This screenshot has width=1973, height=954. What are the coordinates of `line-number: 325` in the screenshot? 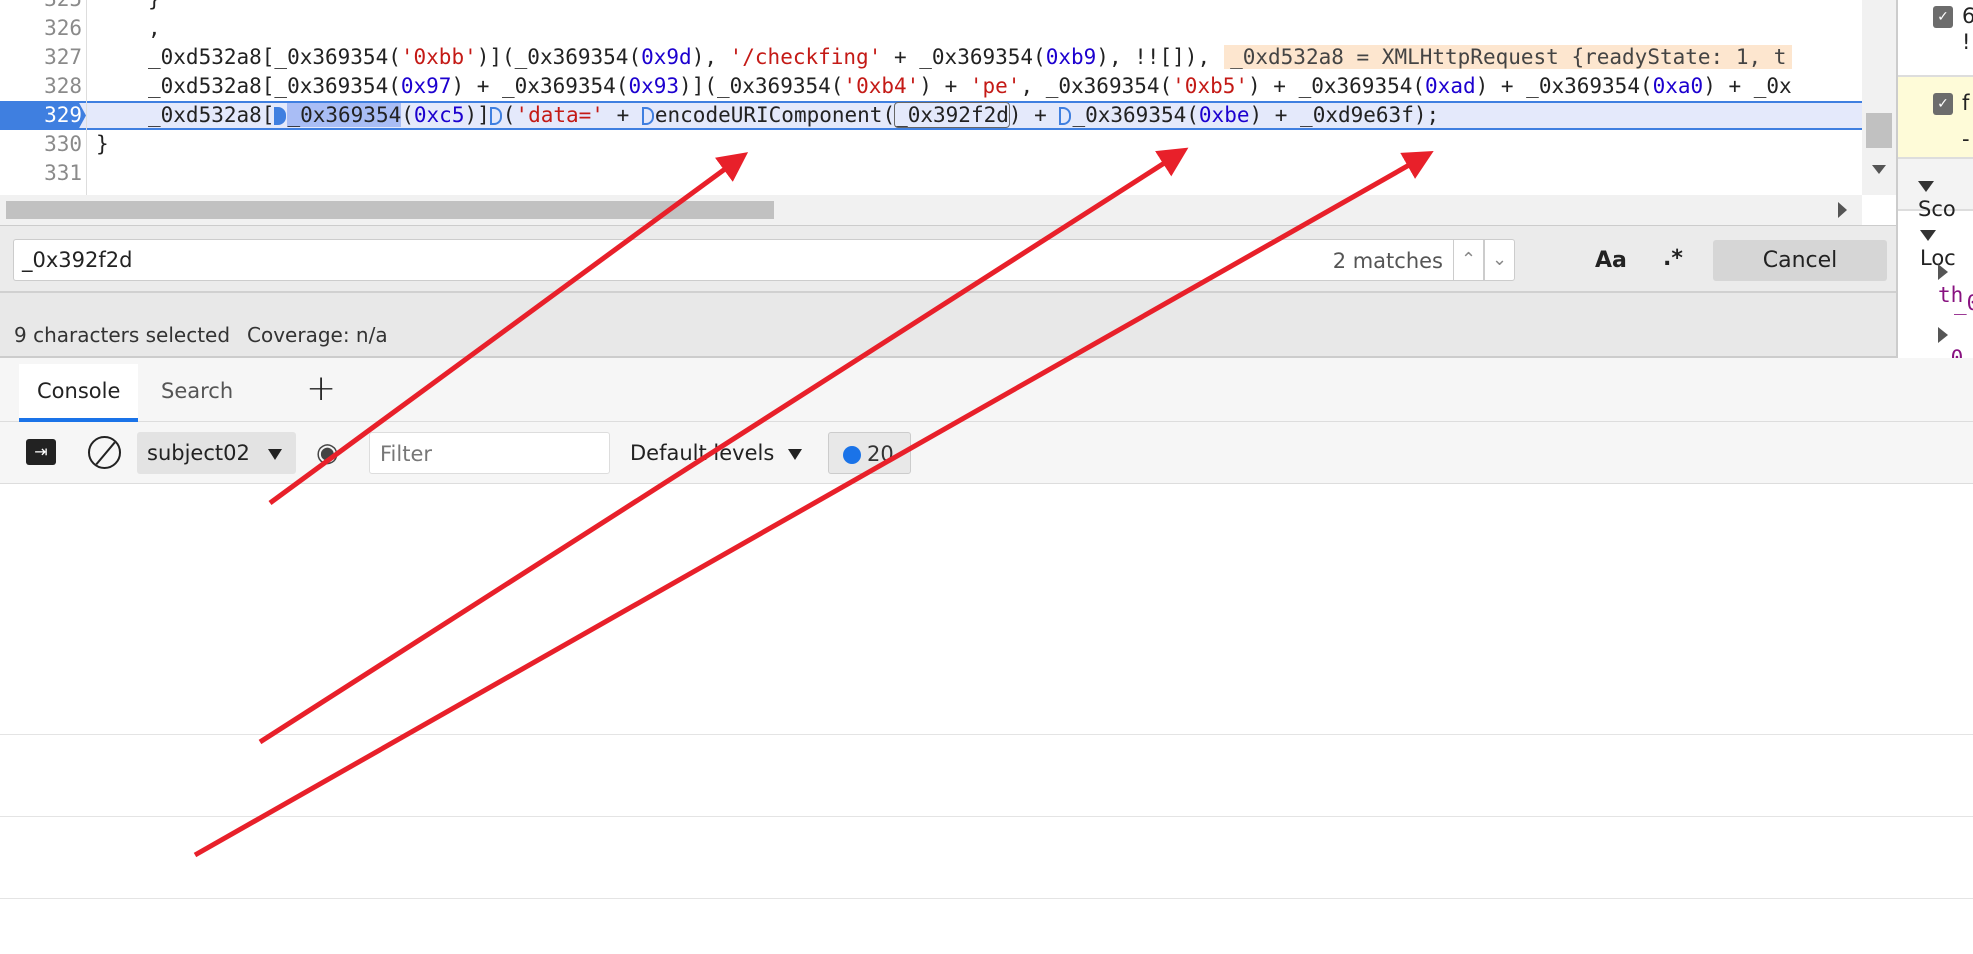 It's located at (41, 7).